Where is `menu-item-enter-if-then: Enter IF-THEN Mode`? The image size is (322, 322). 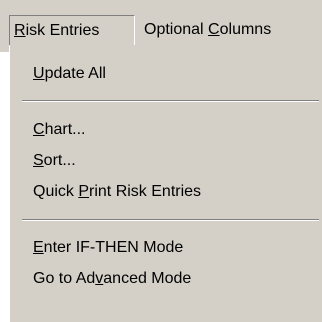
menu-item-enter-if-then: Enter IF-THEN Mode is located at coordinates (108, 248).